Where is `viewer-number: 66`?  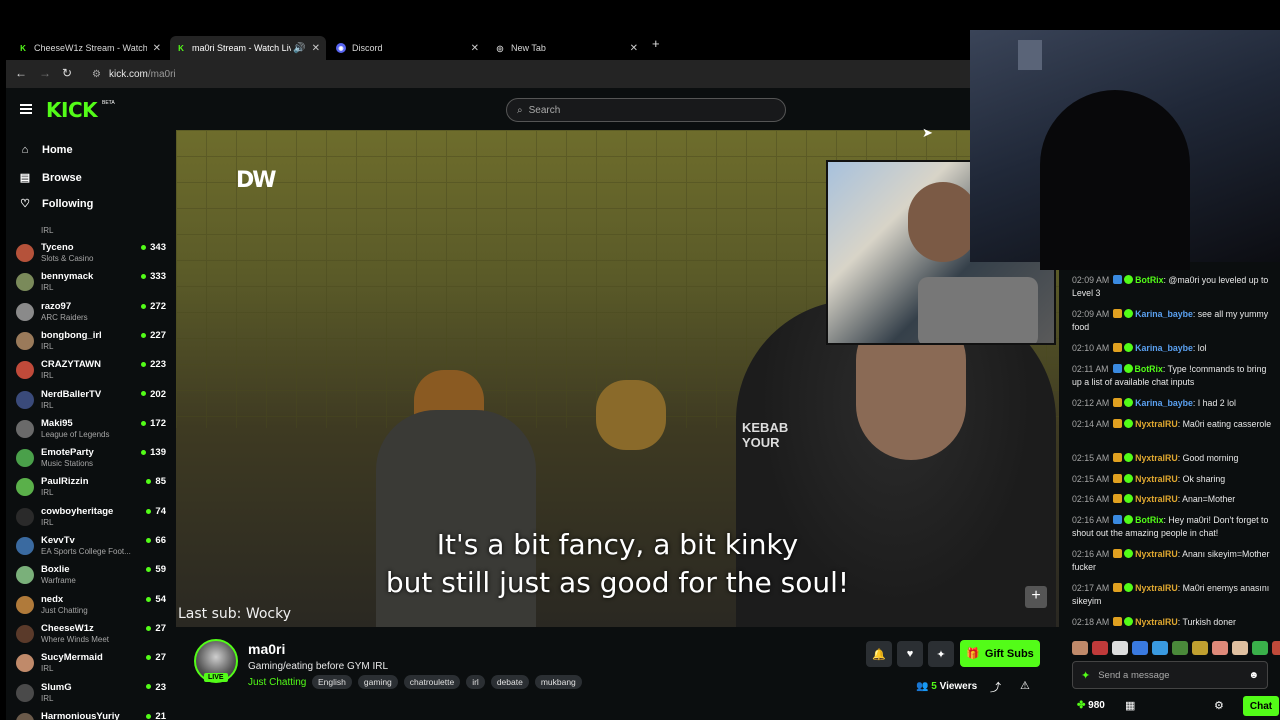
viewer-number: 66 is located at coordinates (160, 540).